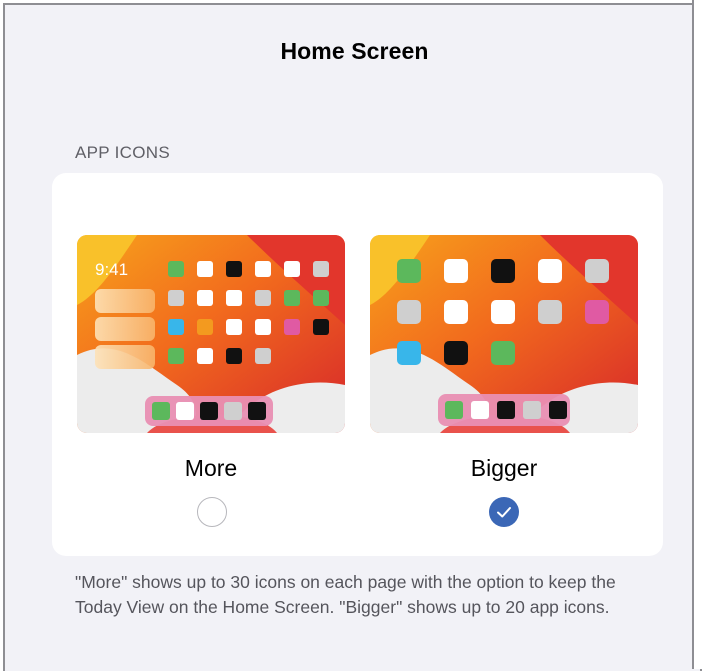 This screenshot has width=709, height=671. I want to click on option-label-more: More, so click(211, 468).